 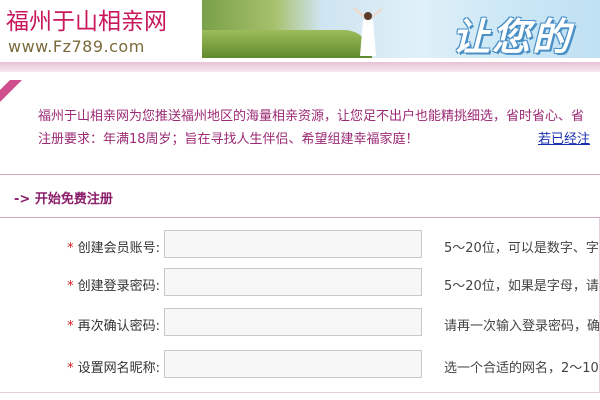 I want to click on header-banner: 让您的, so click(x=401, y=29).